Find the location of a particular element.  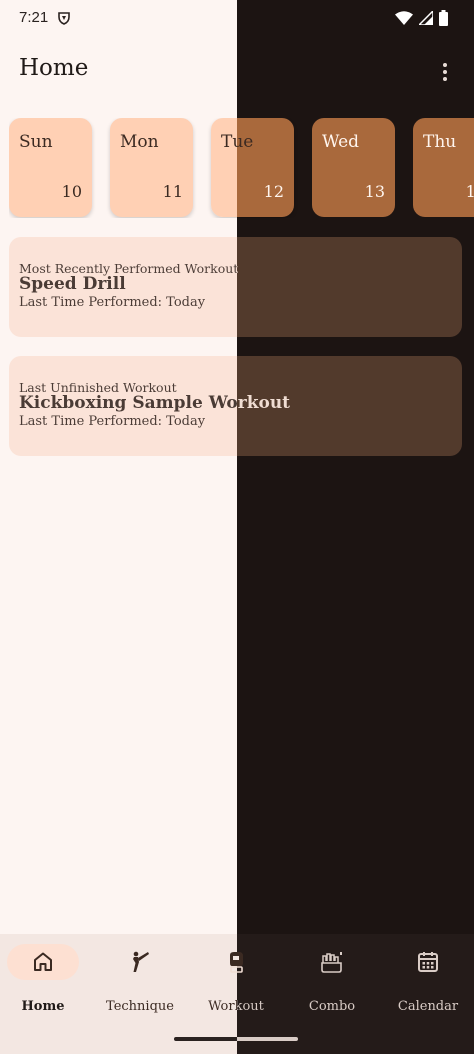

bottom-navigation: Home Technique Workout Combo Calendar is located at coordinates (237, 994).